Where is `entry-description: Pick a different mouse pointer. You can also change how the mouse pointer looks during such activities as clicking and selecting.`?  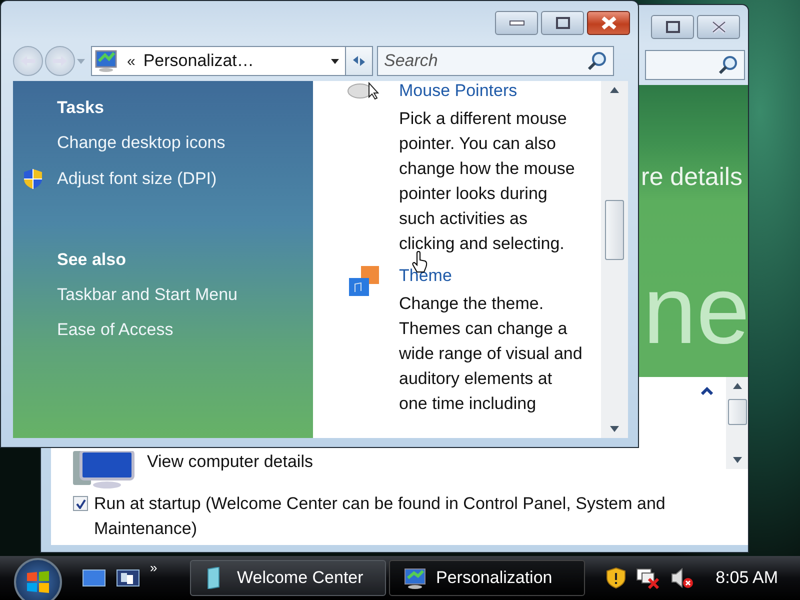
entry-description: Pick a different mouse pointer. You can also change how the mouse pointer looks during such activities as clicking and selecting. is located at coordinates (487, 181).